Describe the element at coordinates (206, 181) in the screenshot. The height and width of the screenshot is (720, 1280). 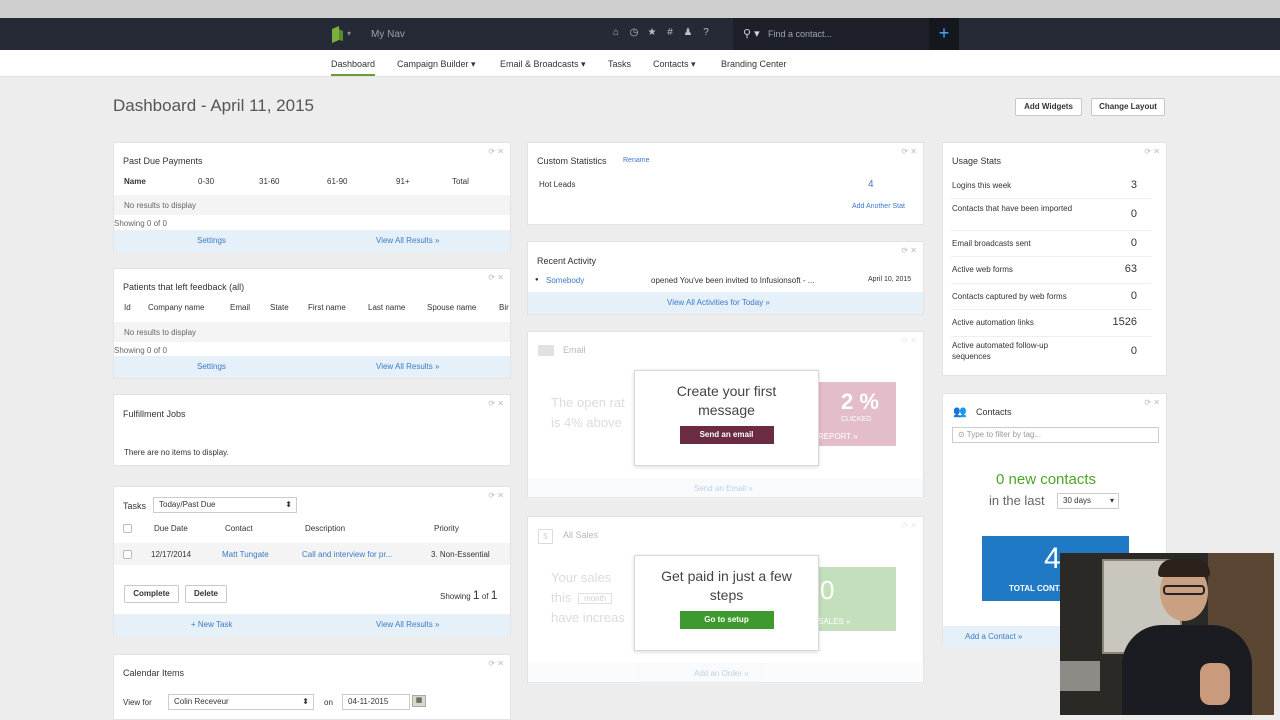
I see `column-header: 0-30` at that location.